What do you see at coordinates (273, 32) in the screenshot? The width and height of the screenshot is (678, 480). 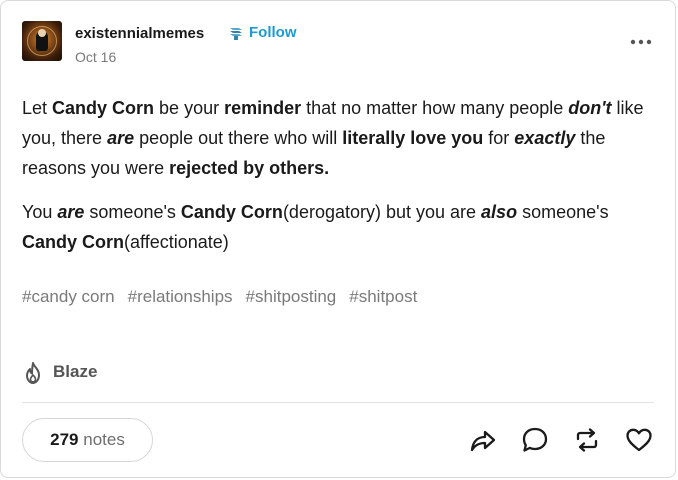 I see `follow-button: Follow` at bounding box center [273, 32].